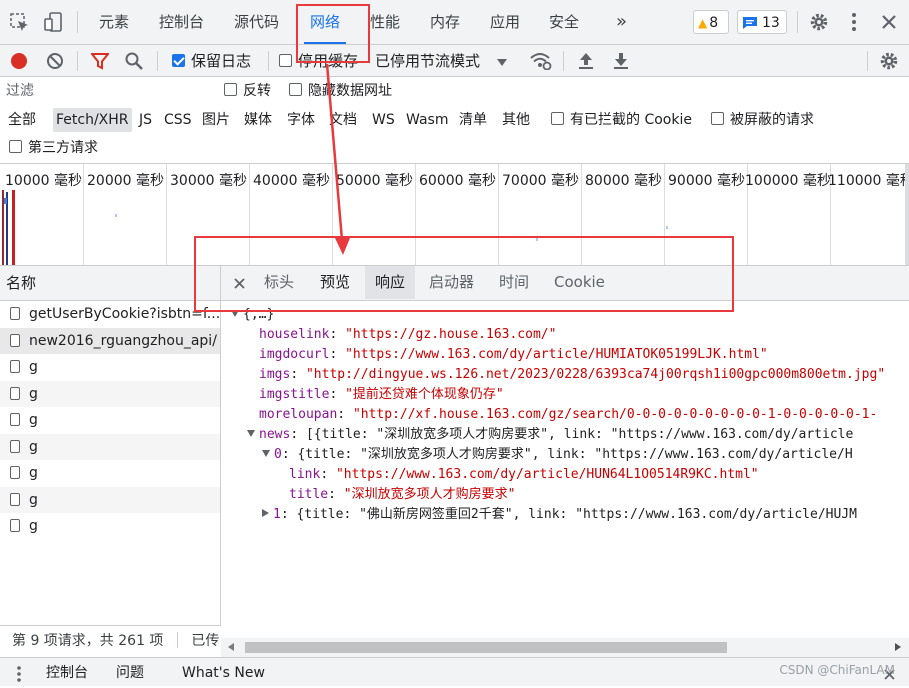 The height and width of the screenshot is (688, 909). I want to click on watermark: CSDN @ChiFanLAM, so click(837, 670).